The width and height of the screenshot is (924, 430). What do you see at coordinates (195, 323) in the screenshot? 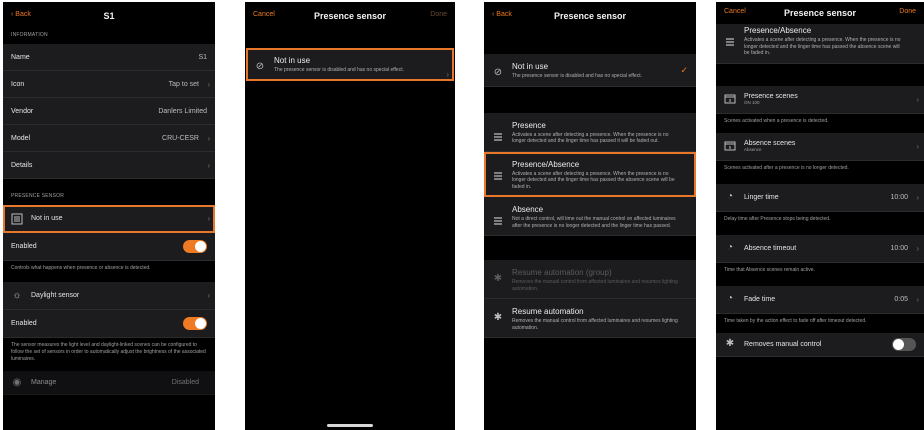
I see `daylight-enabled-toggle` at bounding box center [195, 323].